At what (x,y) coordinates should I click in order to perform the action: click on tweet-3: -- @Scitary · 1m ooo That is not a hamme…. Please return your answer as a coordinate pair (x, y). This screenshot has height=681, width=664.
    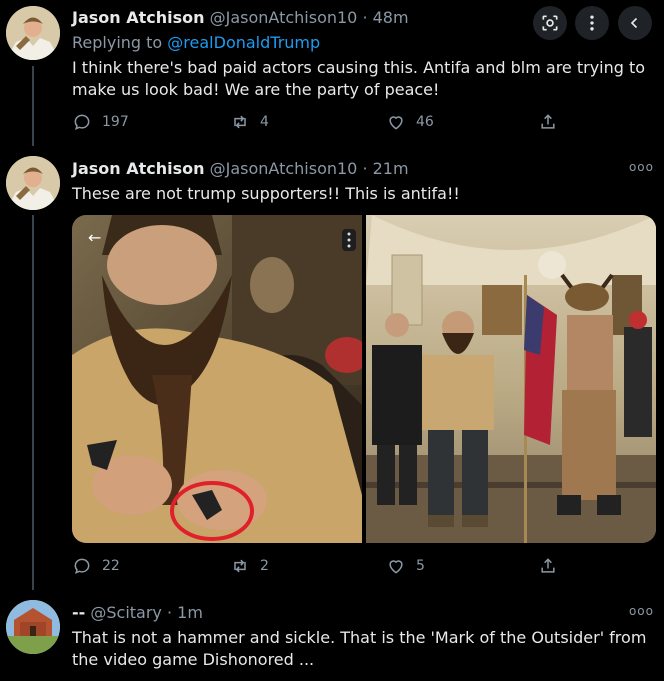
    Looking at the image, I should click on (332, 636).